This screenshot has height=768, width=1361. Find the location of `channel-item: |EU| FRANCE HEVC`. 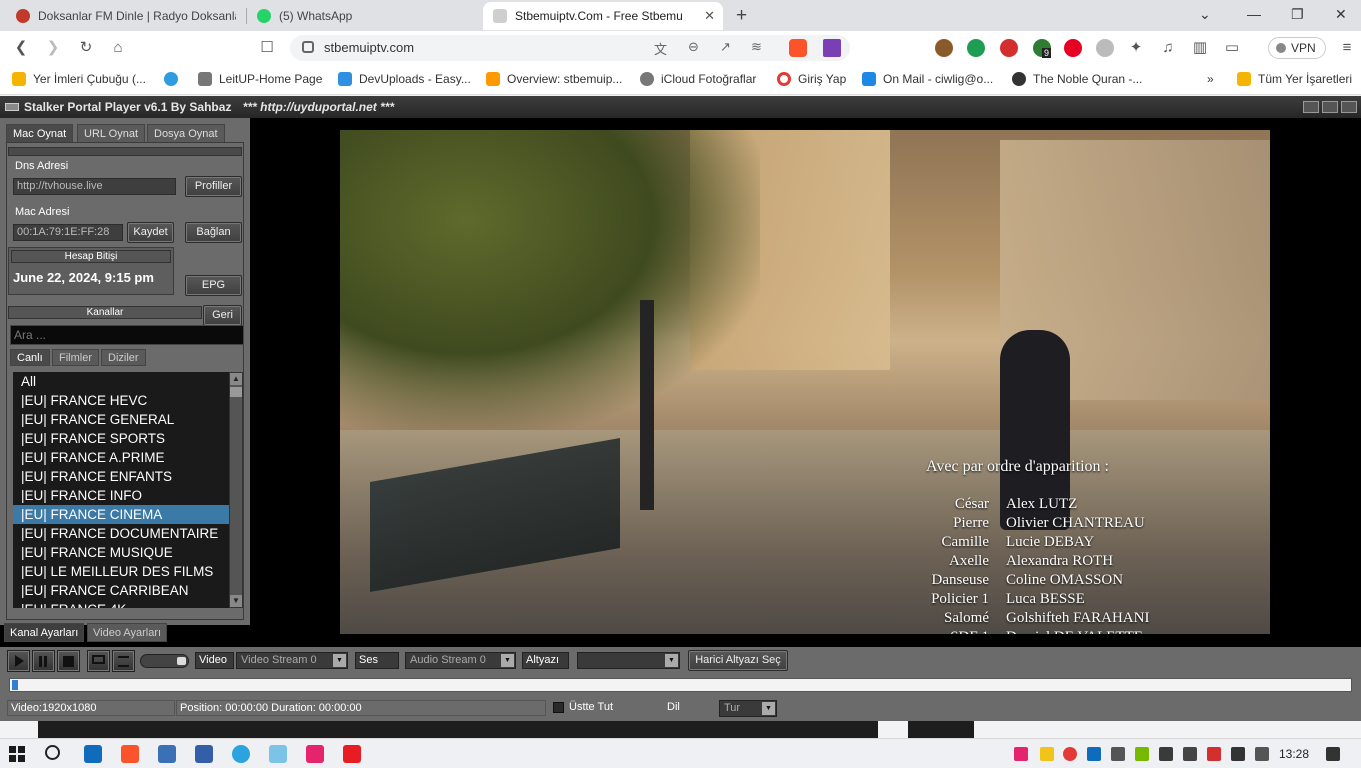

channel-item: |EU| FRANCE HEVC is located at coordinates (121, 400).